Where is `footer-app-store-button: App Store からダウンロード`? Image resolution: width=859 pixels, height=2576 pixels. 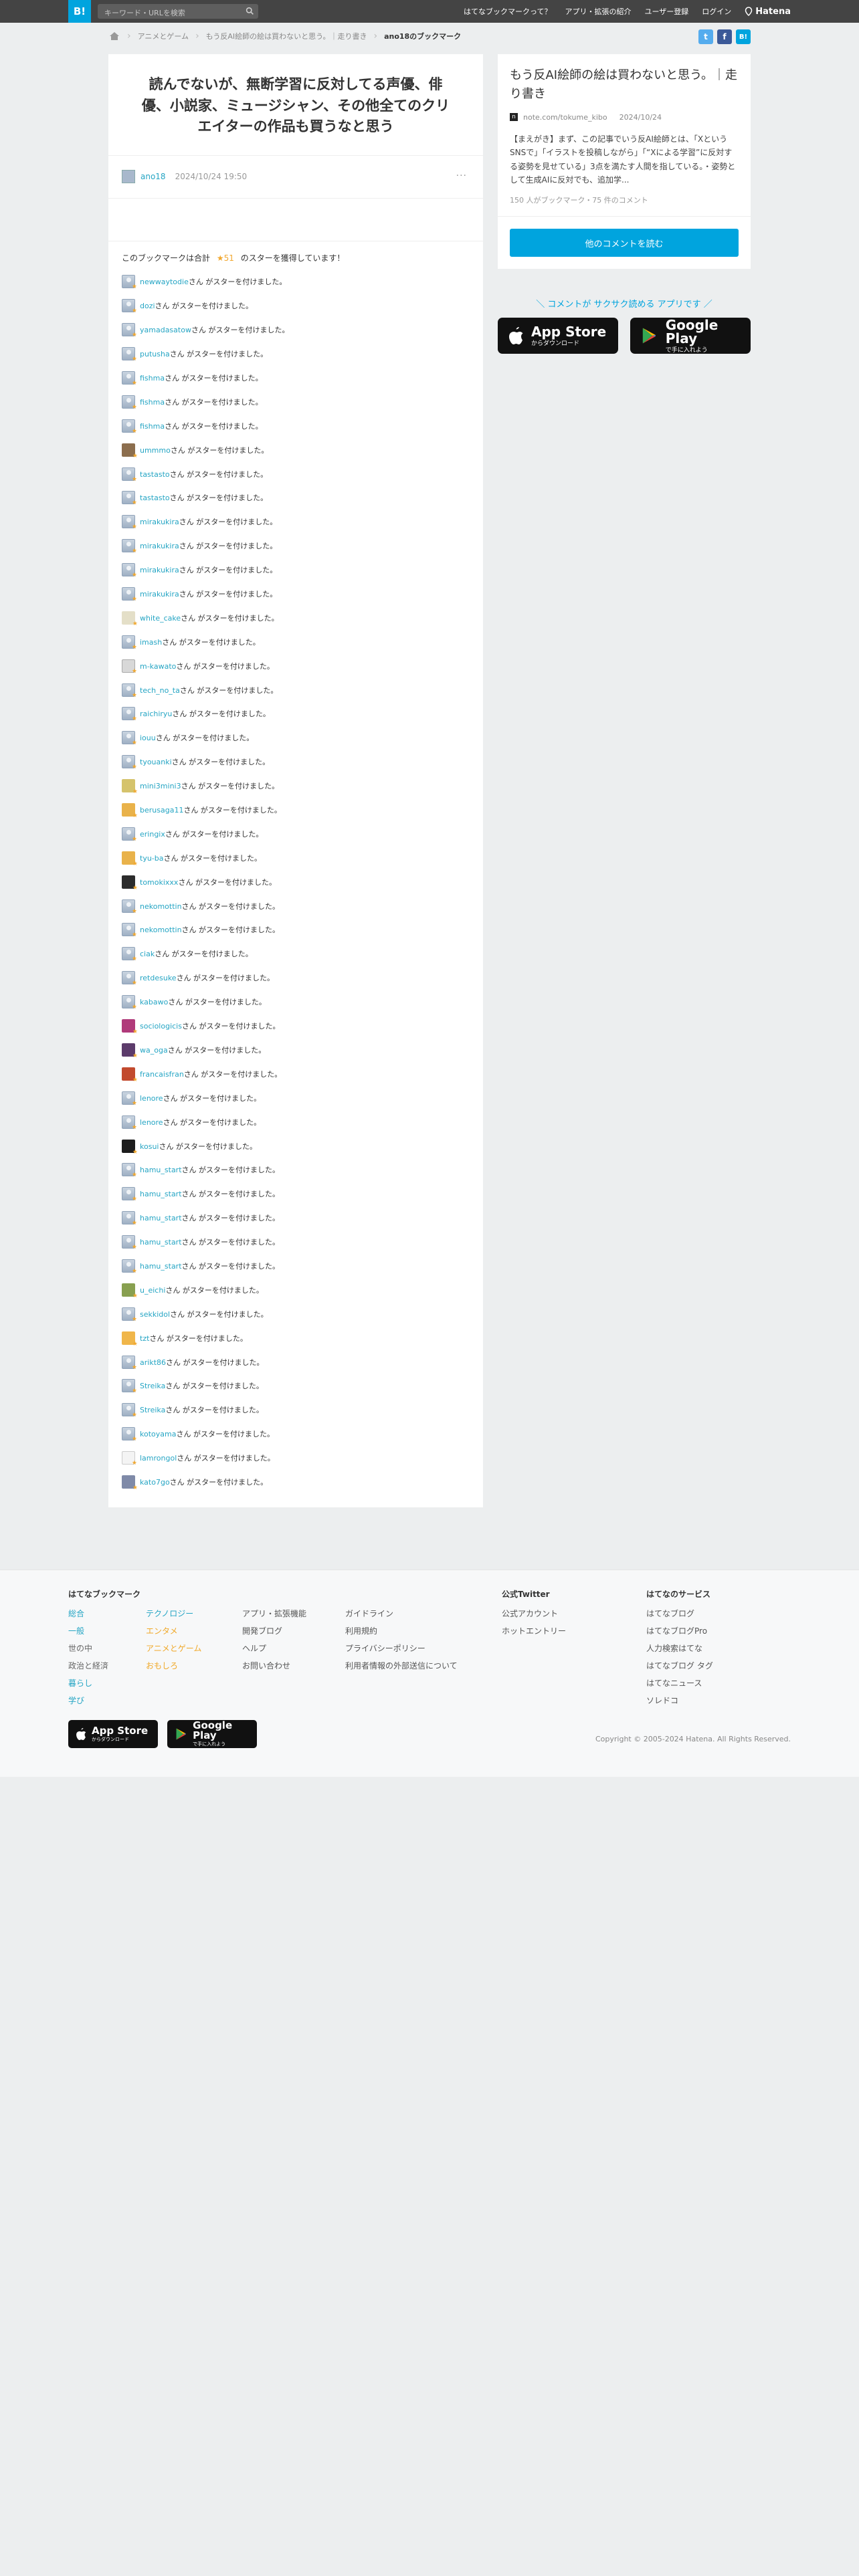
footer-app-store-button: App Store からダウンロード is located at coordinates (113, 1734).